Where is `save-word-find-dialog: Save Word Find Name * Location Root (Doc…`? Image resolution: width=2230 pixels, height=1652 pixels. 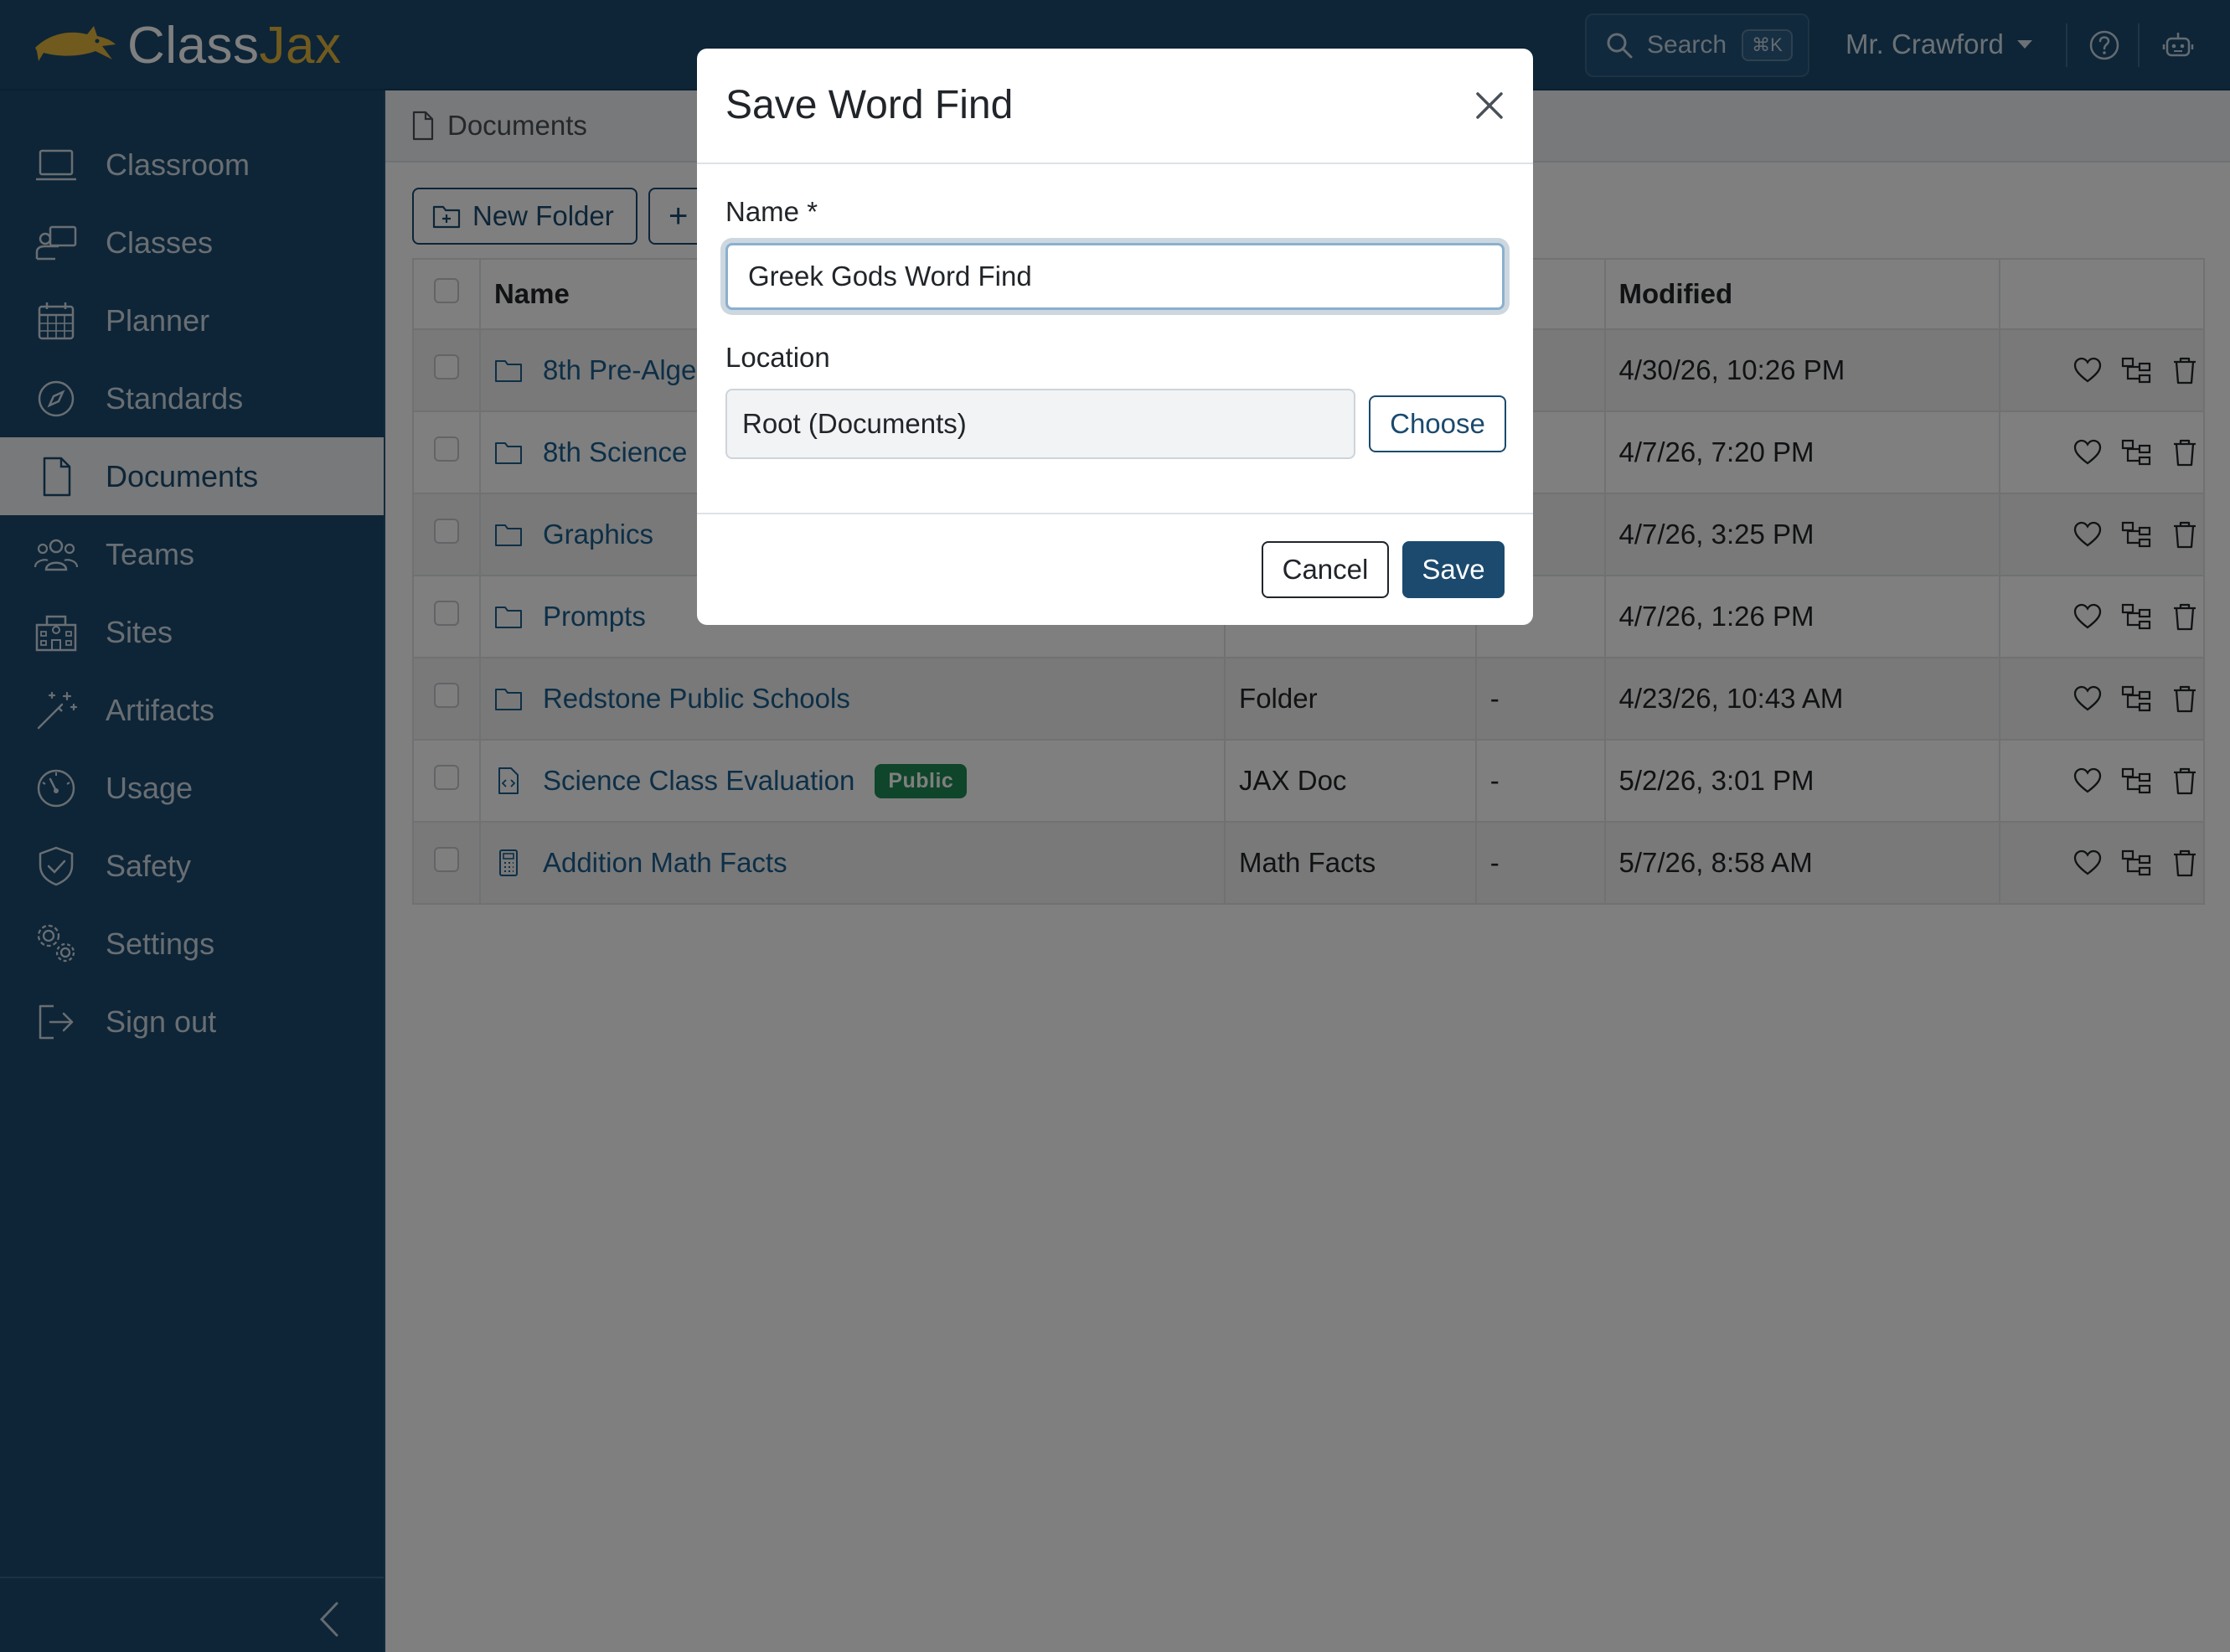 save-word-find-dialog: Save Word Find Name * Location Root (Doc… is located at coordinates (1115, 337).